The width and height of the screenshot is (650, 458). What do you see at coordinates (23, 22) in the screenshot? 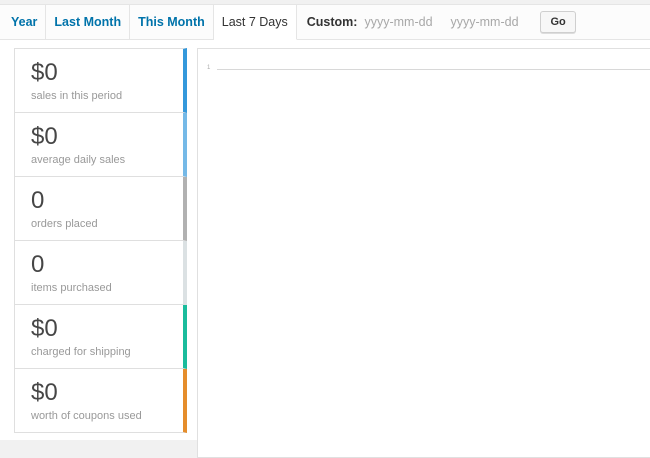
I see `tab-year: Year` at bounding box center [23, 22].